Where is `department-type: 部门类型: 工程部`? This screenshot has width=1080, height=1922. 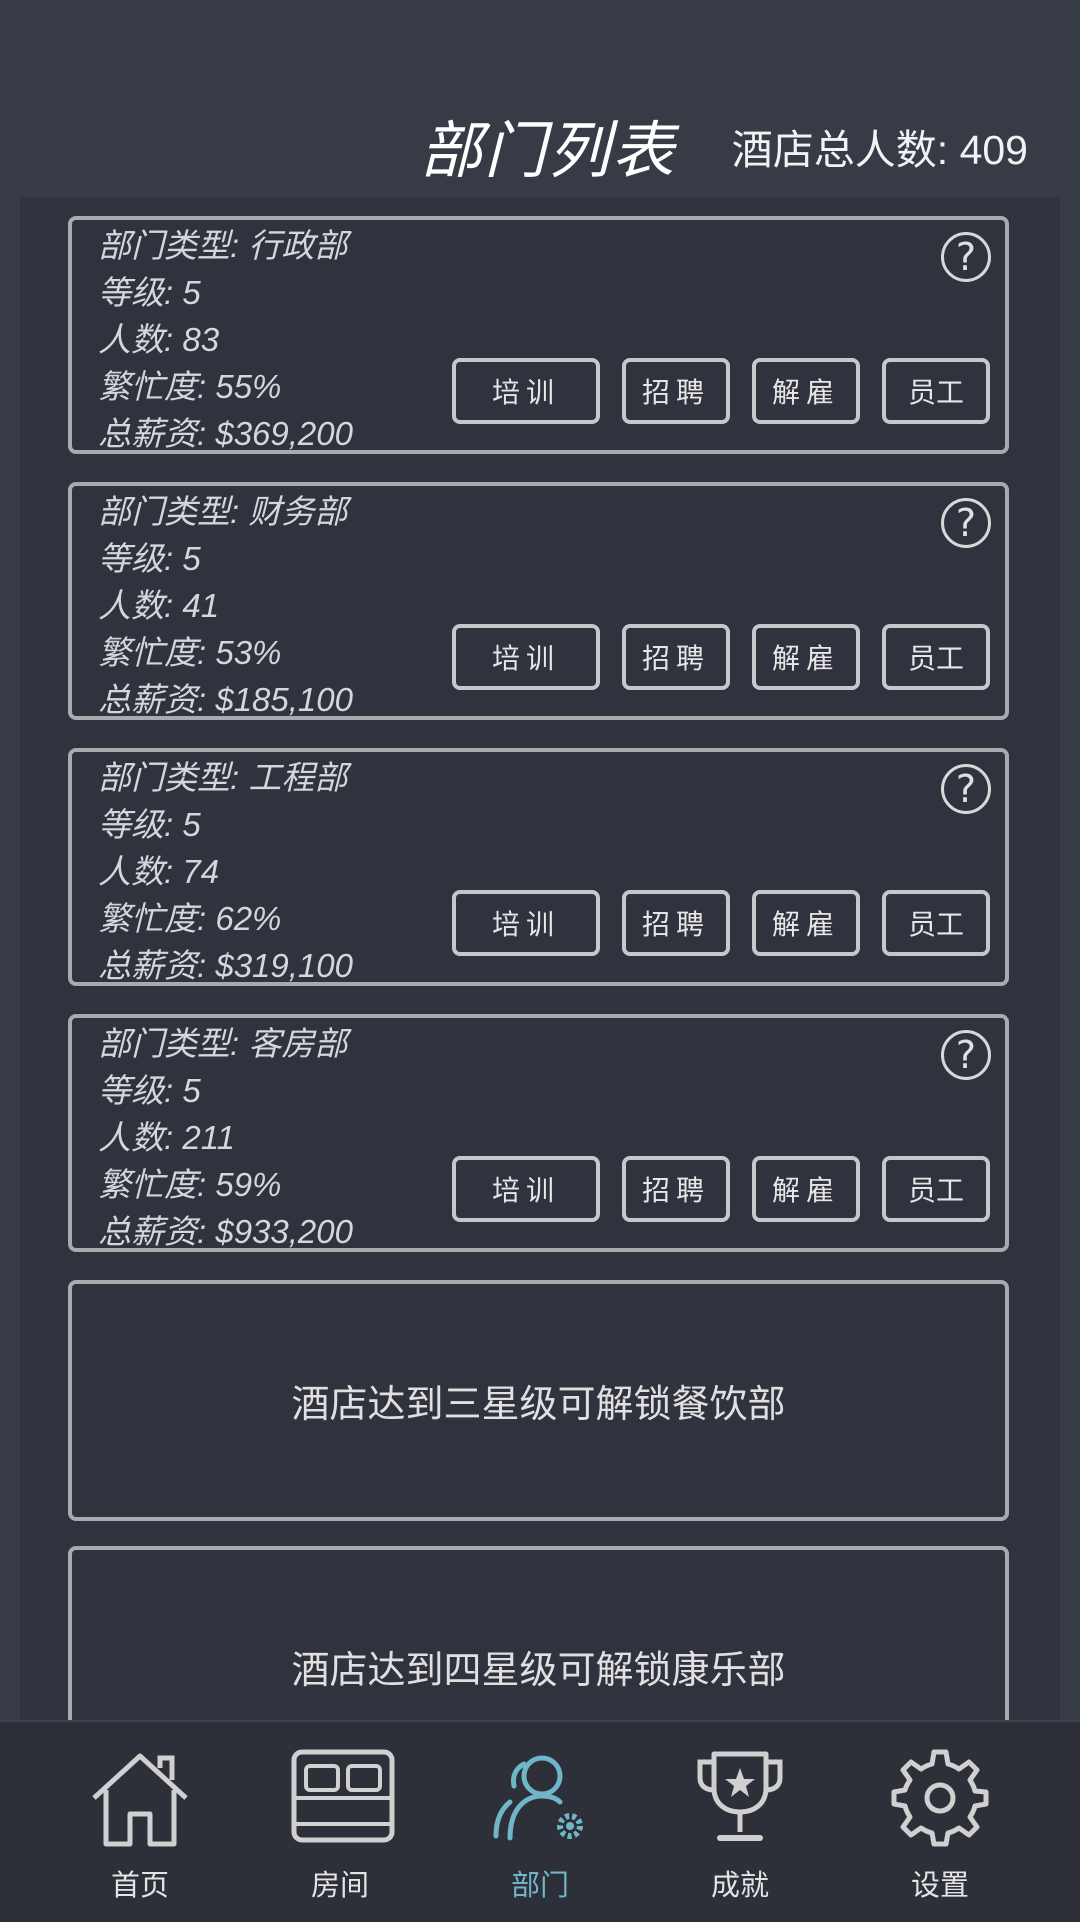
department-type: 部门类型: 工程部 is located at coordinates (223, 777).